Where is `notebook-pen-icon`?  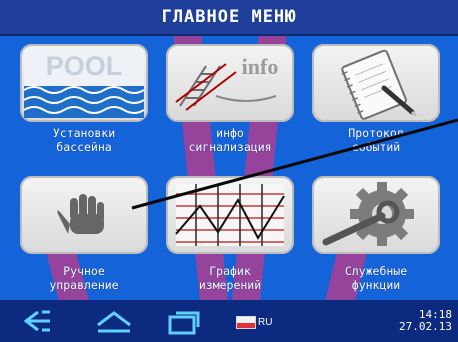
notebook-pen-icon is located at coordinates (379, 84).